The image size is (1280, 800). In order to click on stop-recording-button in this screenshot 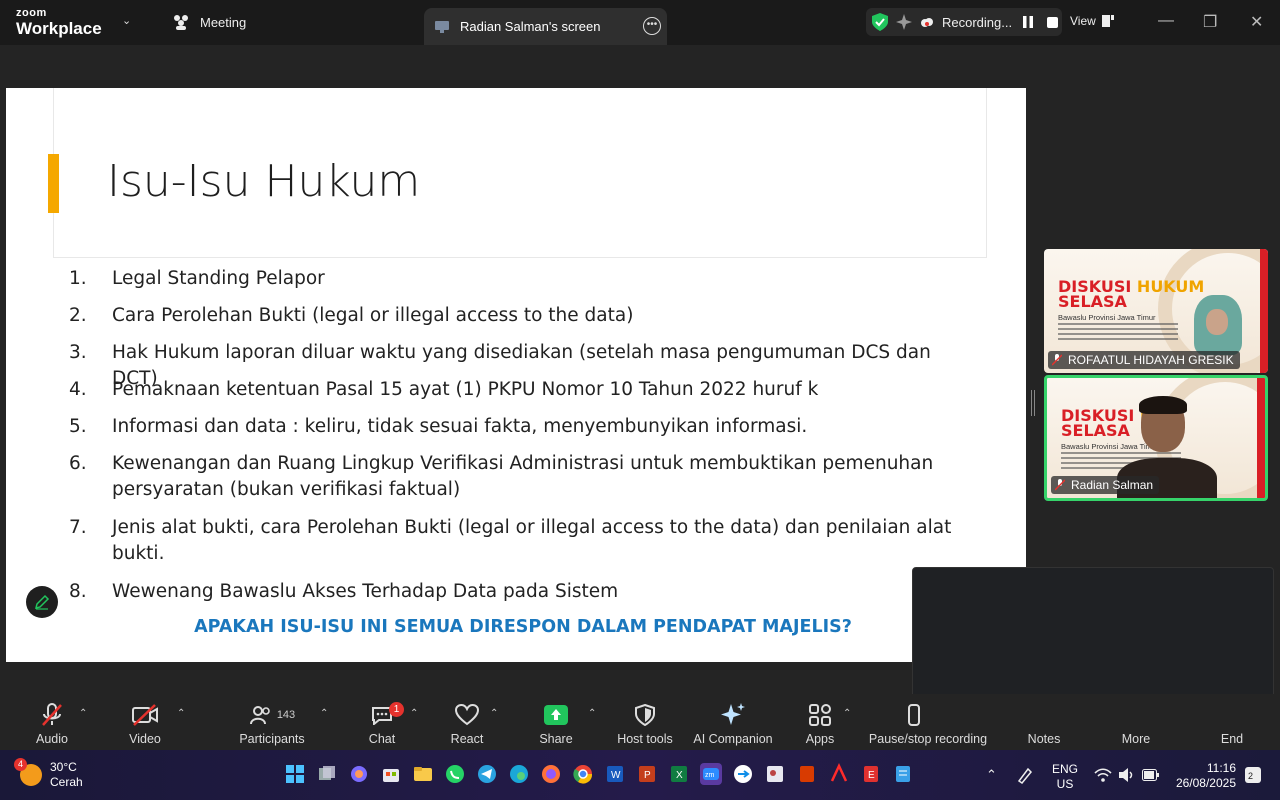, I will do `click(1052, 22)`.